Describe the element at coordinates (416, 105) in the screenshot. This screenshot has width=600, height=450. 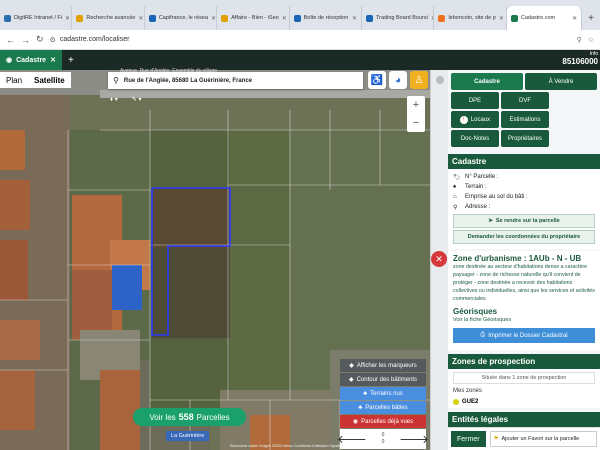
I see `zoom-in-button: +` at that location.